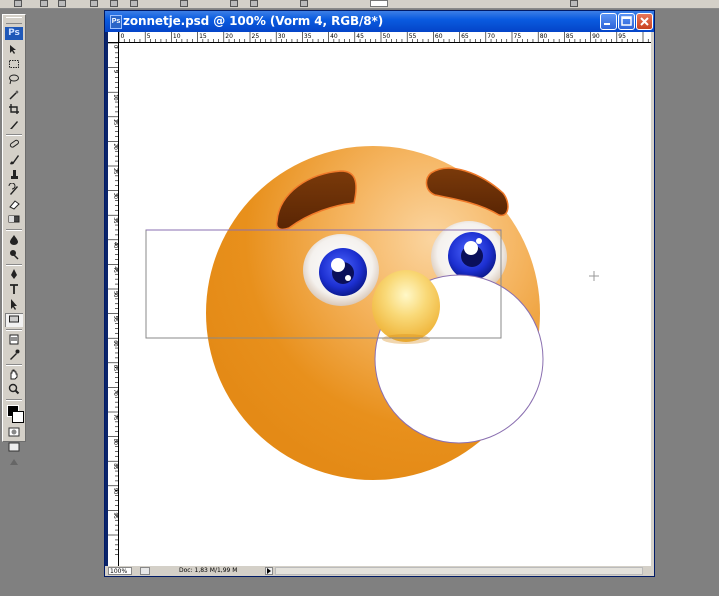  I want to click on options-bar, so click(359, 4).